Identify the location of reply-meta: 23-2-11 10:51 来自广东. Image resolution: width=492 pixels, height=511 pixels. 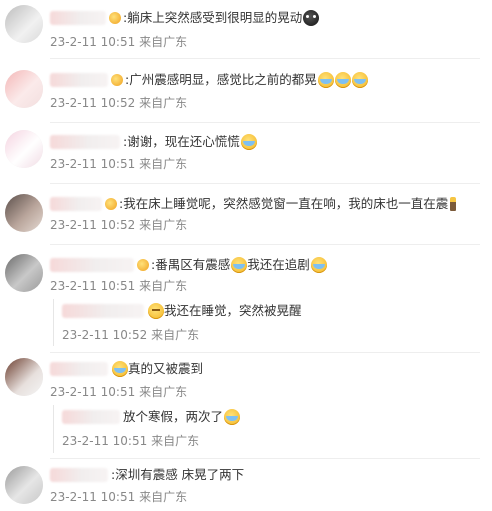
(130, 441).